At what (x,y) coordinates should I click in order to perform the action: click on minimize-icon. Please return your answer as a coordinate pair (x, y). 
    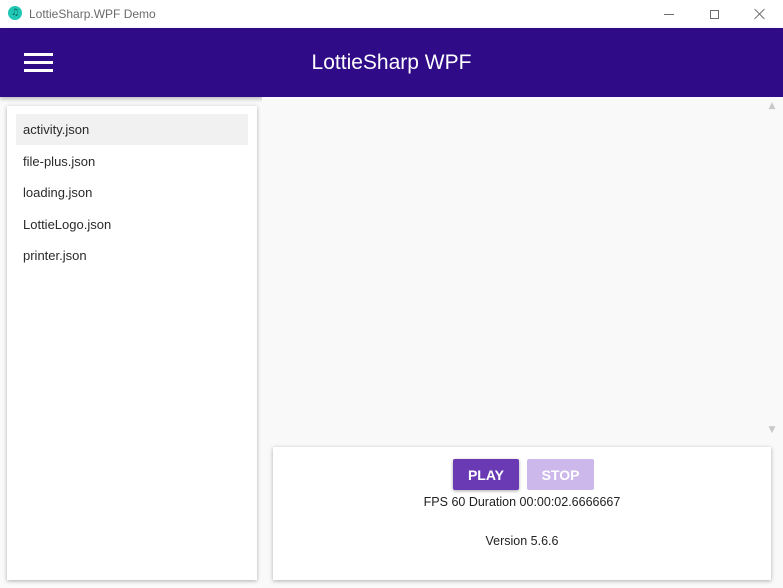
    Looking at the image, I should click on (669, 14).